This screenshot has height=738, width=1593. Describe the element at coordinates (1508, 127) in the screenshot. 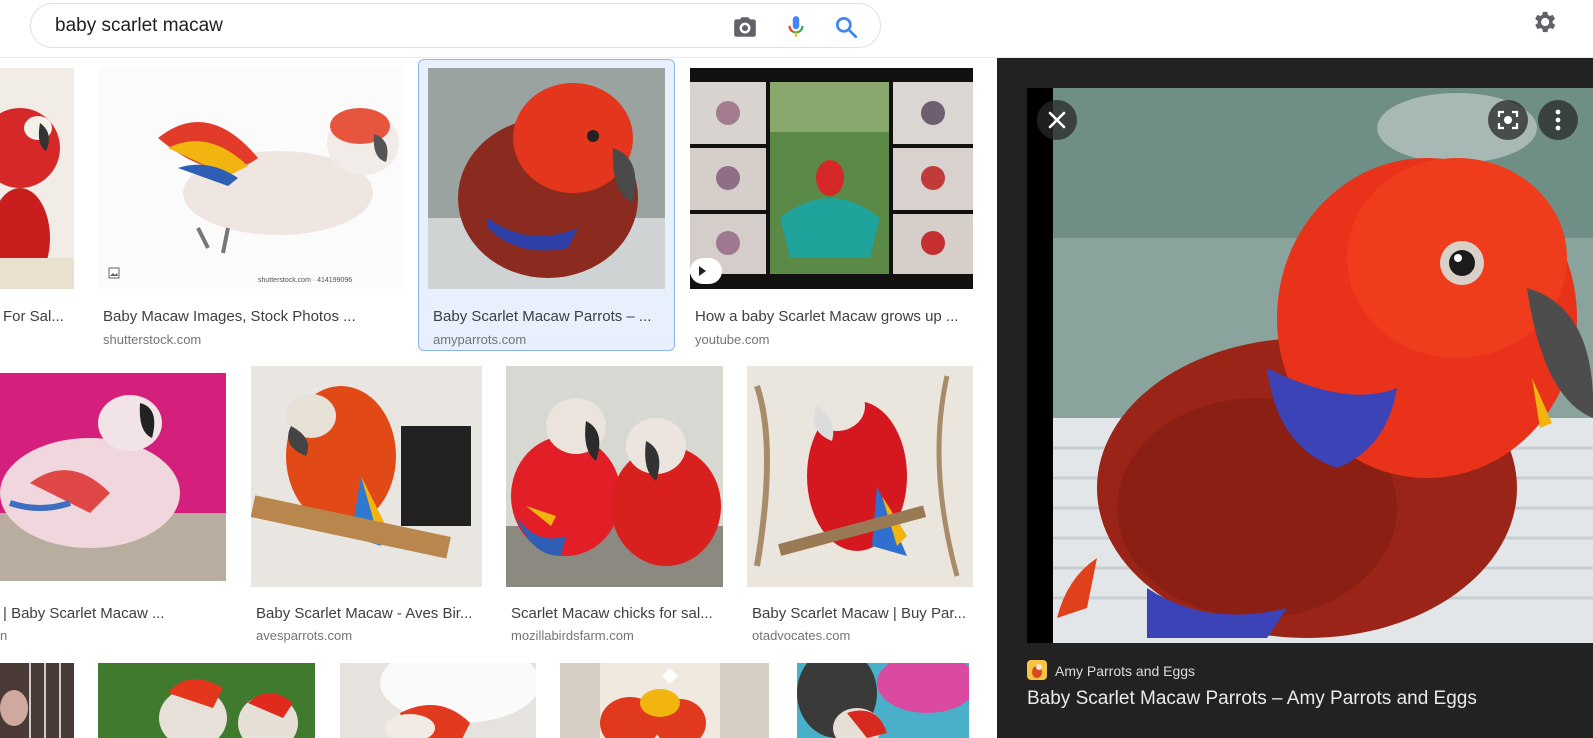

I see `lens-icon` at that location.